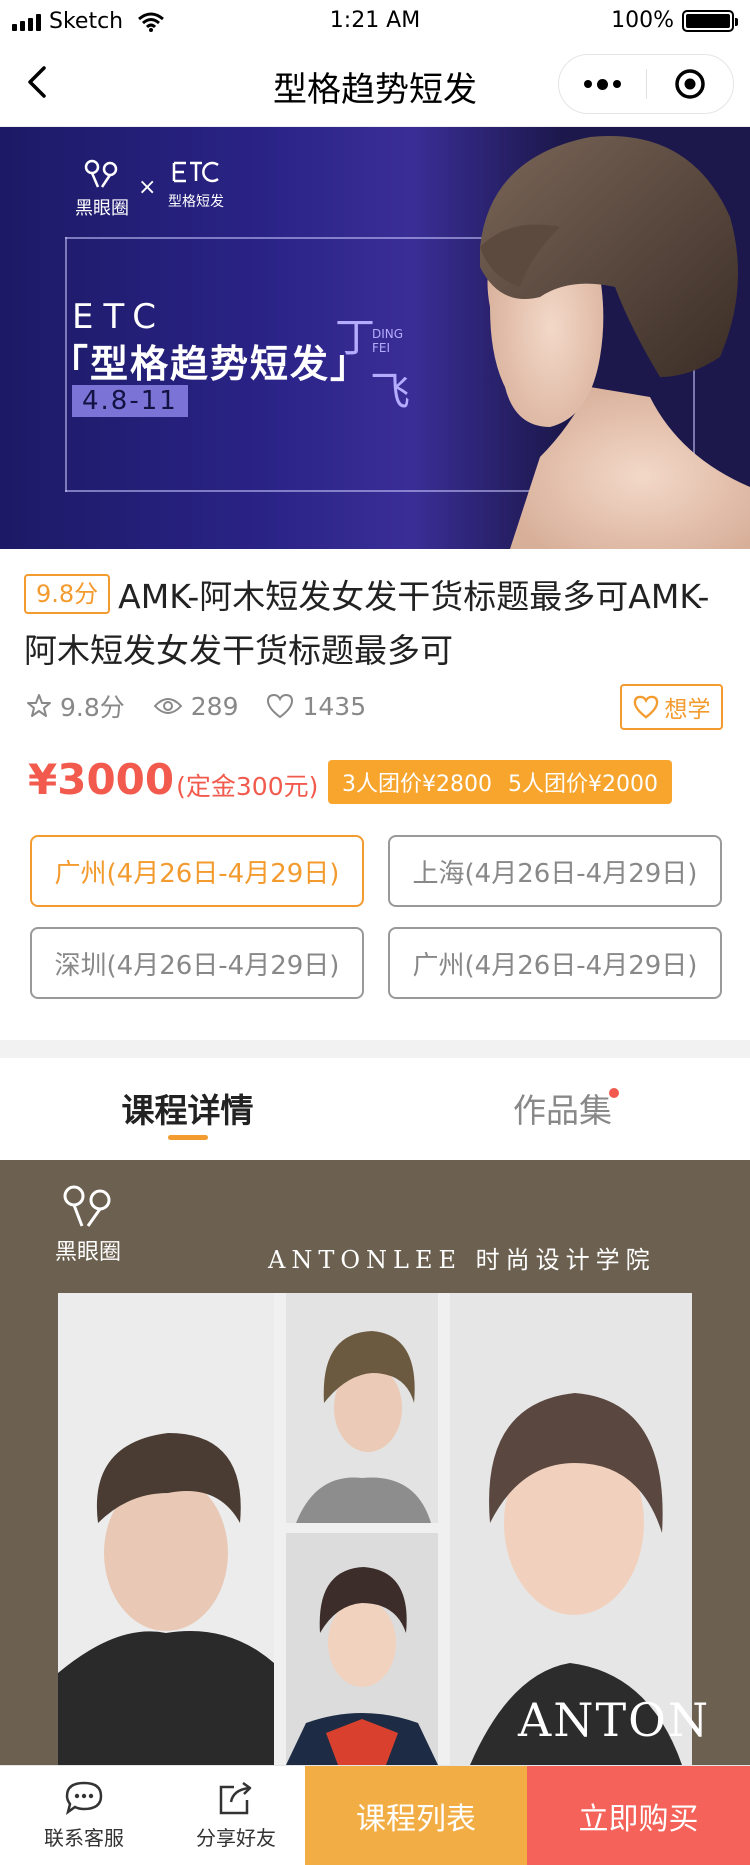 The height and width of the screenshot is (1865, 750). I want to click on contact-service-label: 联系客服, so click(84, 1838).